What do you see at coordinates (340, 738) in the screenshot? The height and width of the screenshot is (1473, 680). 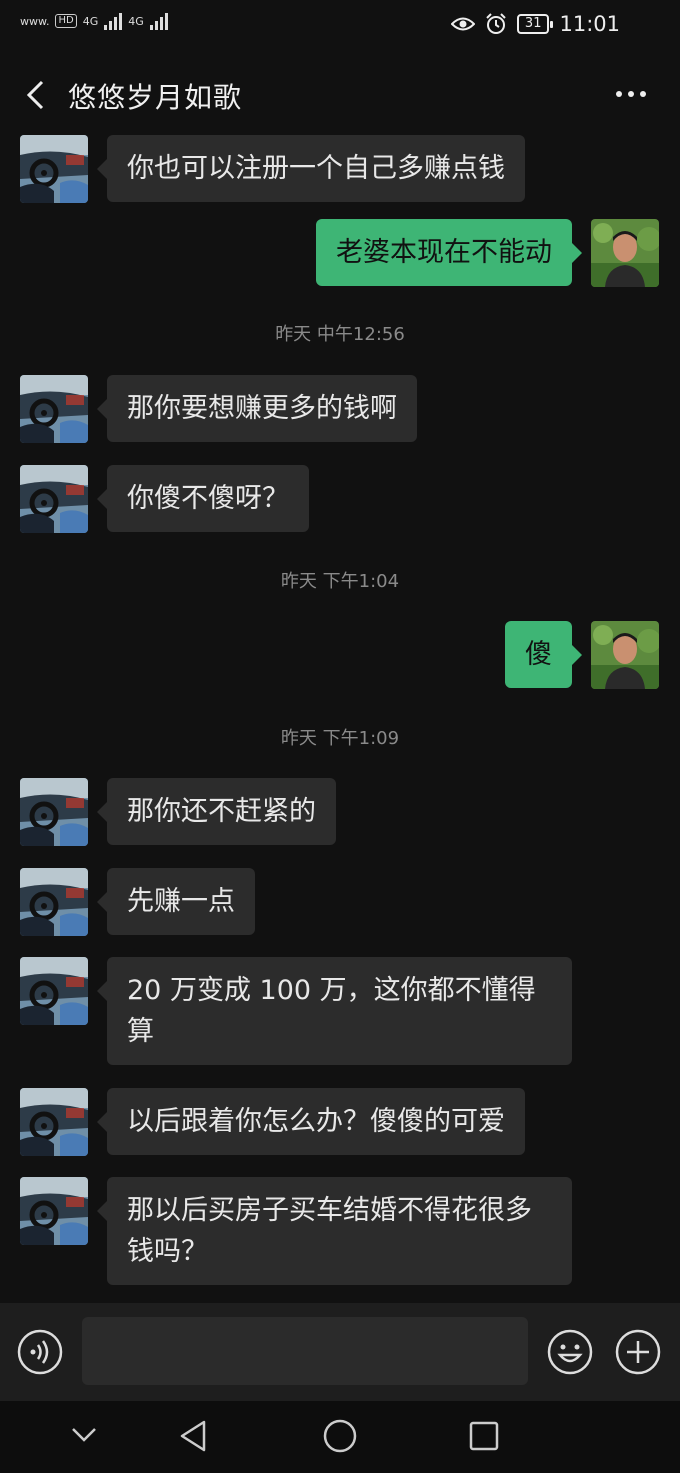 I see `timestamp: 昨天 下午1:09` at bounding box center [340, 738].